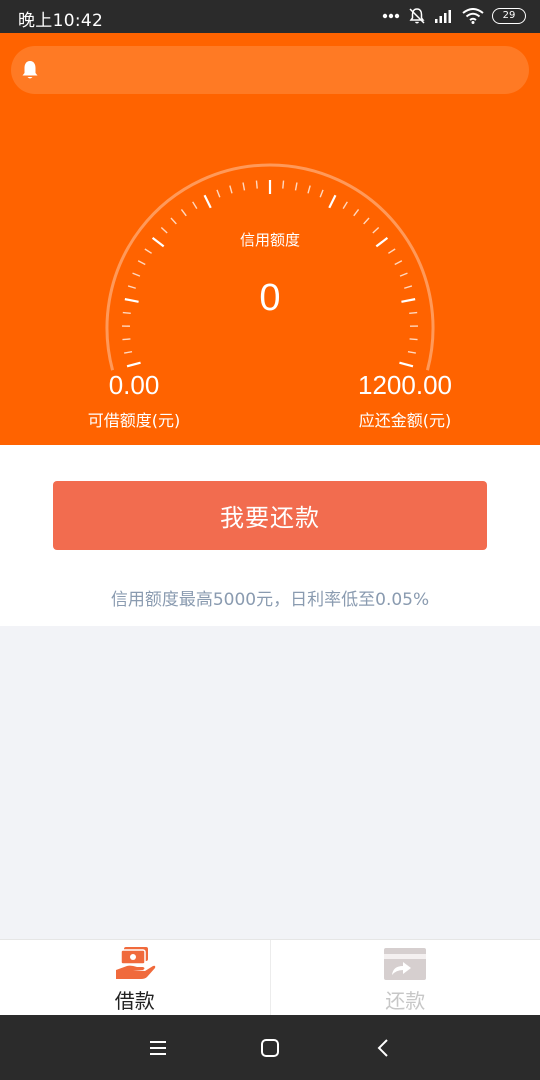 The image size is (540, 1080). Describe the element at coordinates (473, 16) in the screenshot. I see `wifi-icon` at that location.